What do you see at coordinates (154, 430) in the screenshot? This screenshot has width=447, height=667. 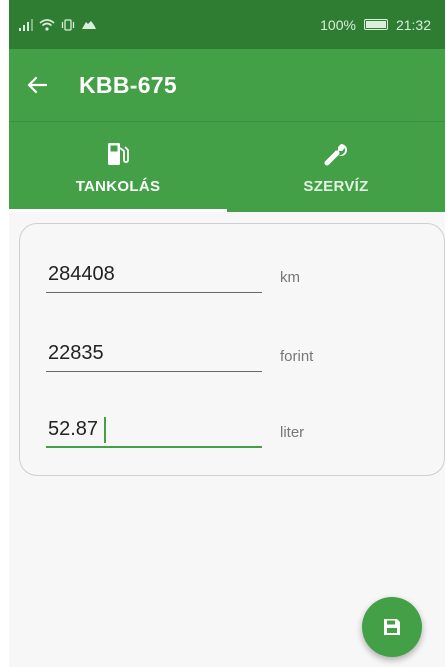 I see `liter-input` at bounding box center [154, 430].